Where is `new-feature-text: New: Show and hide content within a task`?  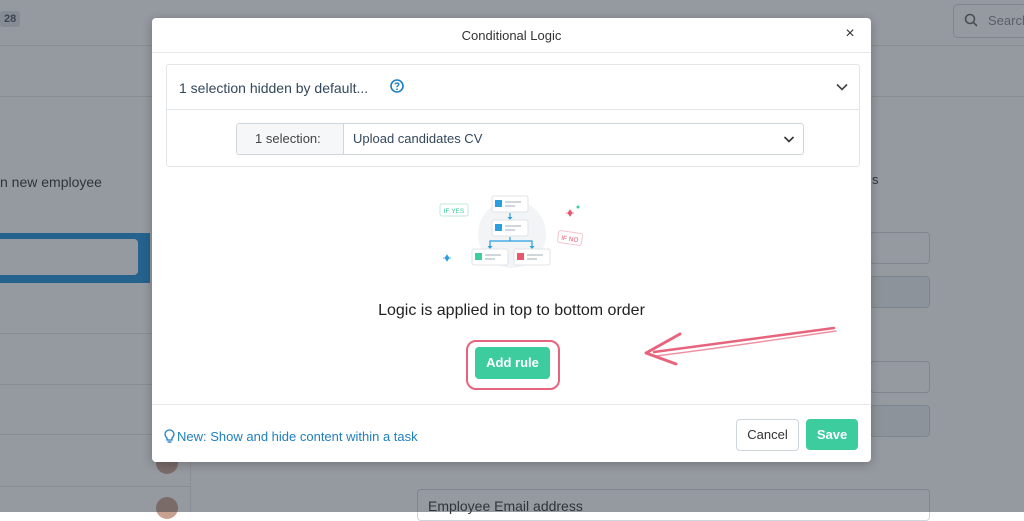 new-feature-text: New: Show and hide content within a task is located at coordinates (297, 436).